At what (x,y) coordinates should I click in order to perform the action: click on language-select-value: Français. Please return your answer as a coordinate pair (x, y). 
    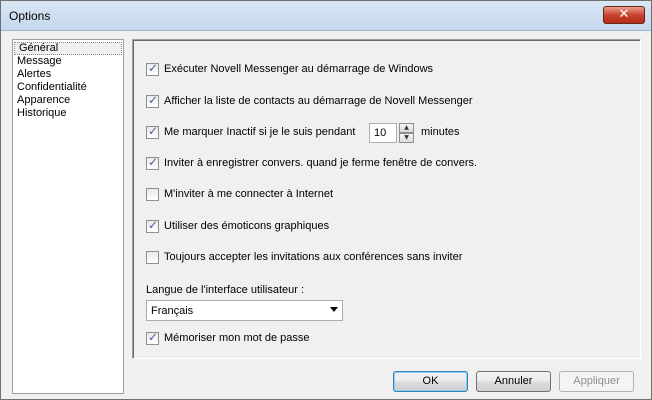
    Looking at the image, I should click on (172, 311).